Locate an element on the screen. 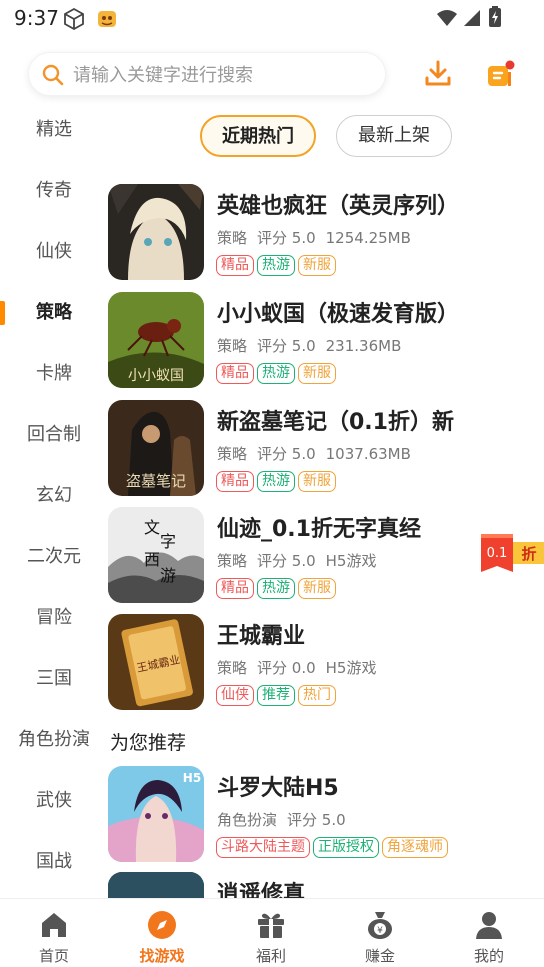 This screenshot has width=544, height=967. game-tags: 斗路大陆主题 正版授权 角逐魂师 is located at coordinates (333, 847).